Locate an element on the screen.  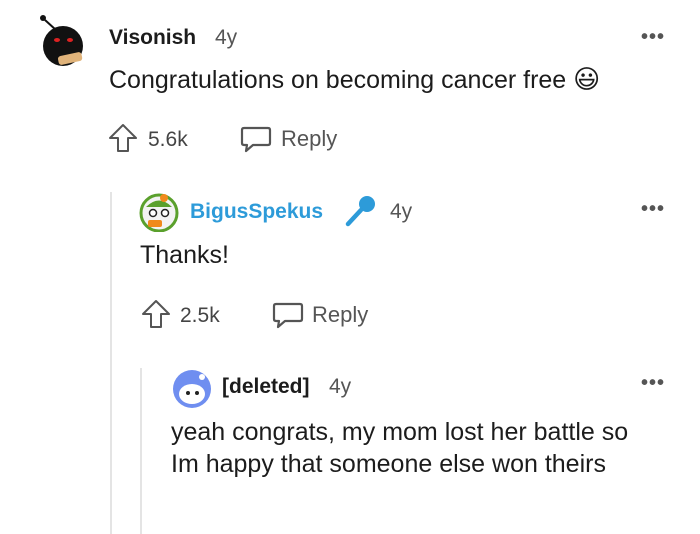
microphone-icon is located at coordinates (360, 211).